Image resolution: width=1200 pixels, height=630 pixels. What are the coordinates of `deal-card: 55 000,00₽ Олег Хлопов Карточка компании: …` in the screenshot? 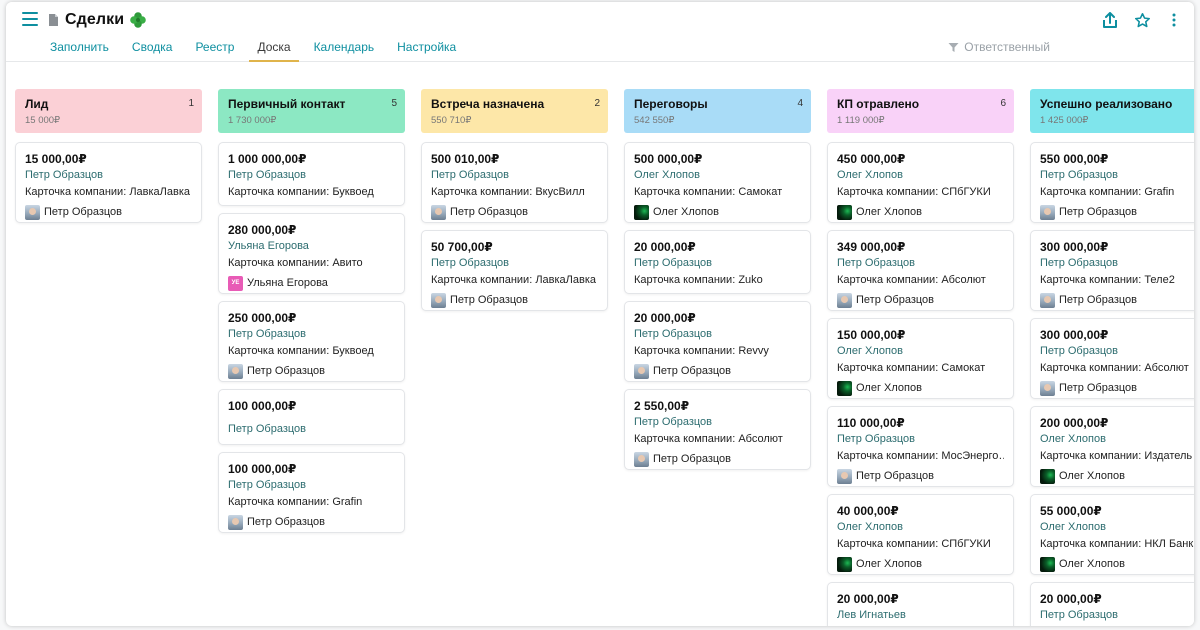 It's located at (1112, 534).